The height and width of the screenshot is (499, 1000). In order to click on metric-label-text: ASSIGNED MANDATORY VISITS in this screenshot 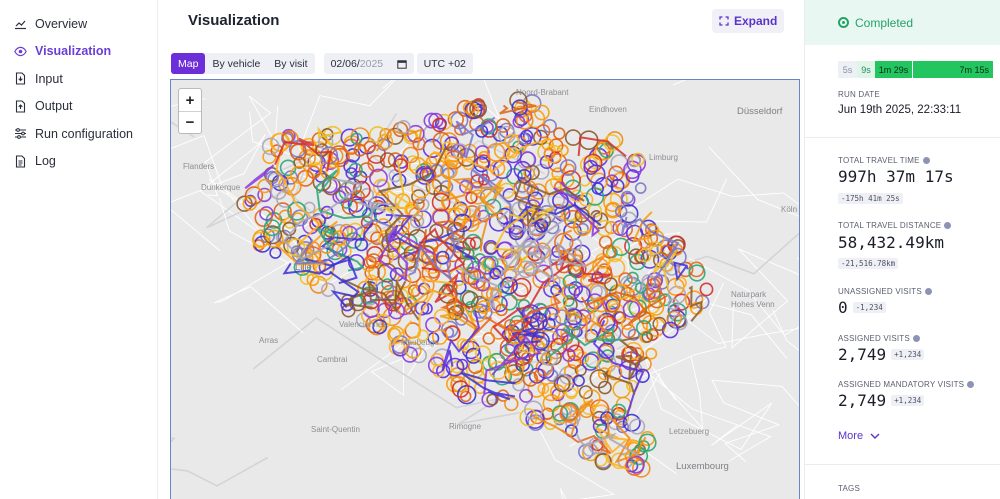, I will do `click(901, 384)`.